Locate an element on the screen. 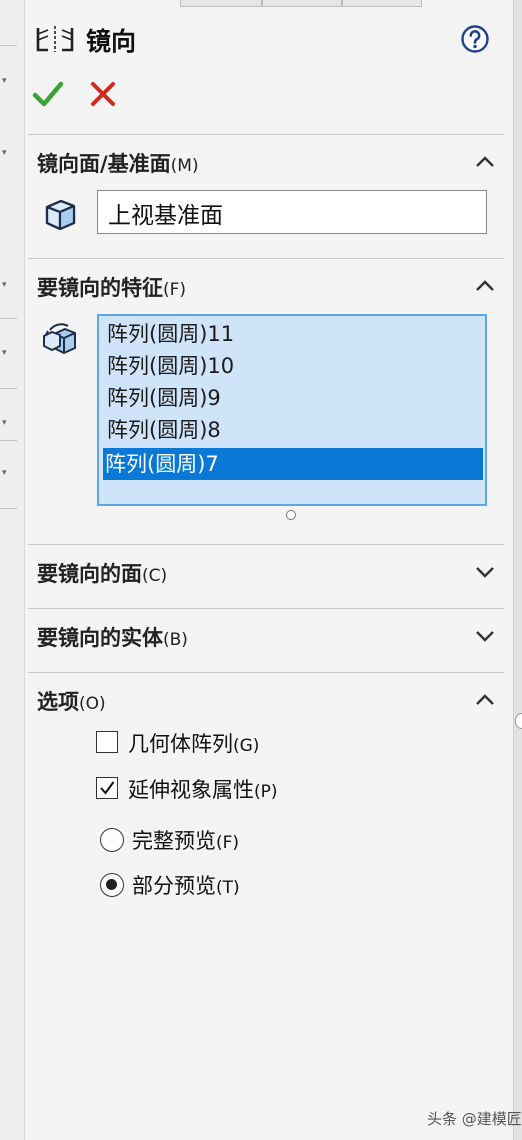  full-preview-radio: 完整预览(F) is located at coordinates (200, 840).